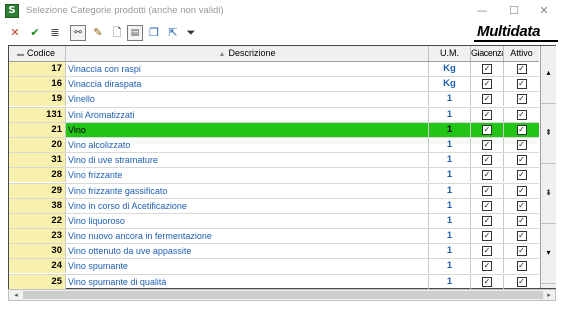 This screenshot has width=564, height=313. Describe the element at coordinates (274, 237) in the screenshot. I see `table-row: 23 Vino nuovo ancora in fermentazione 1 ✓ ✓` at that location.